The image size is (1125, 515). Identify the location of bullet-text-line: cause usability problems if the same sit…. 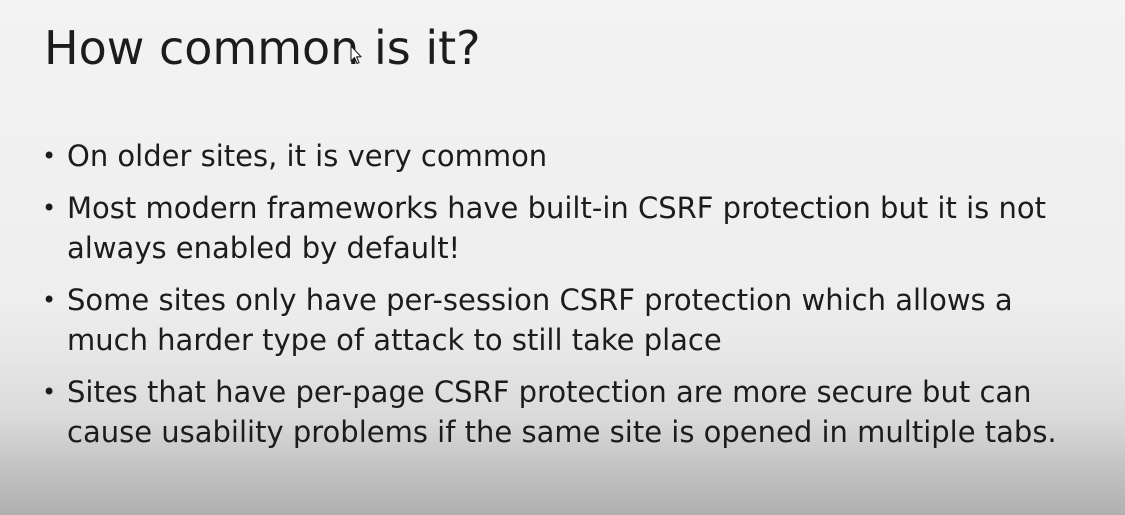
(562, 432).